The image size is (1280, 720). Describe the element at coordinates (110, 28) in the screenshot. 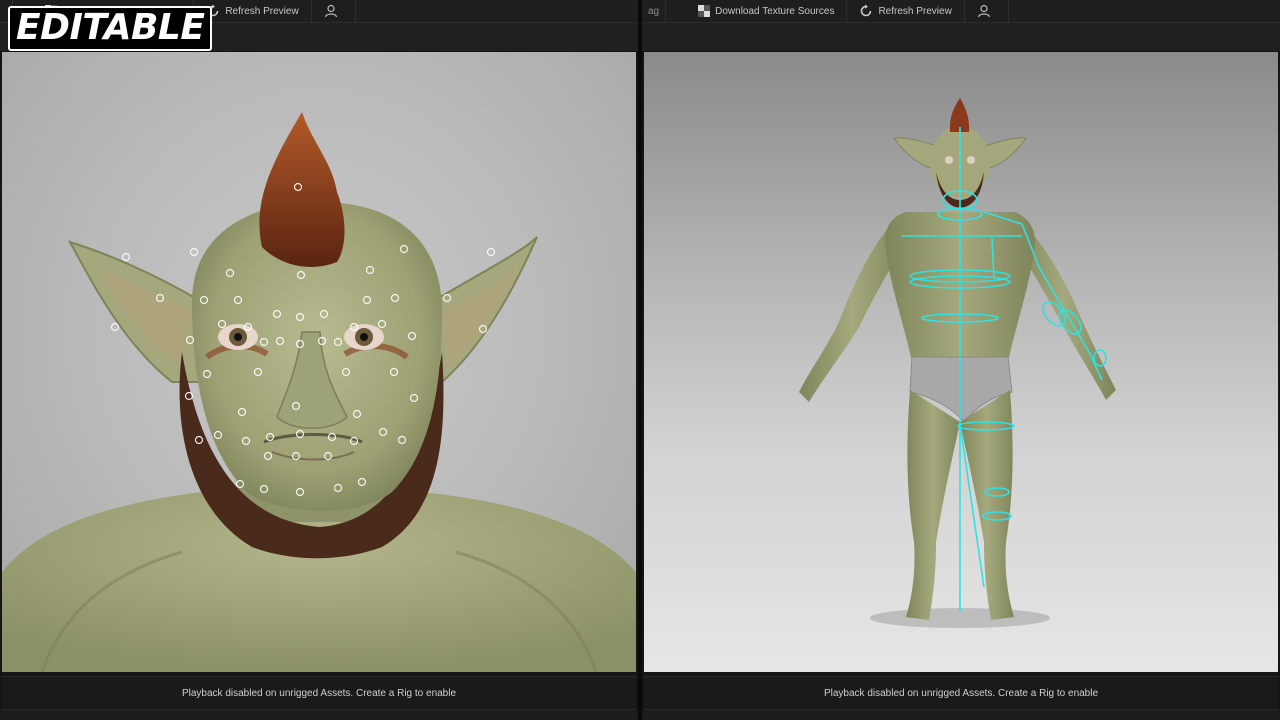

I see `editable-badge: EDITABLE` at that location.